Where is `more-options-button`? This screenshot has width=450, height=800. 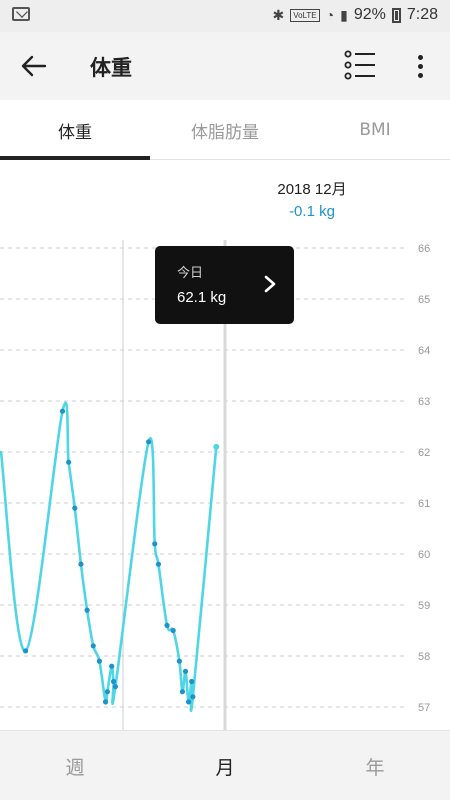
more-options-button is located at coordinates (420, 66).